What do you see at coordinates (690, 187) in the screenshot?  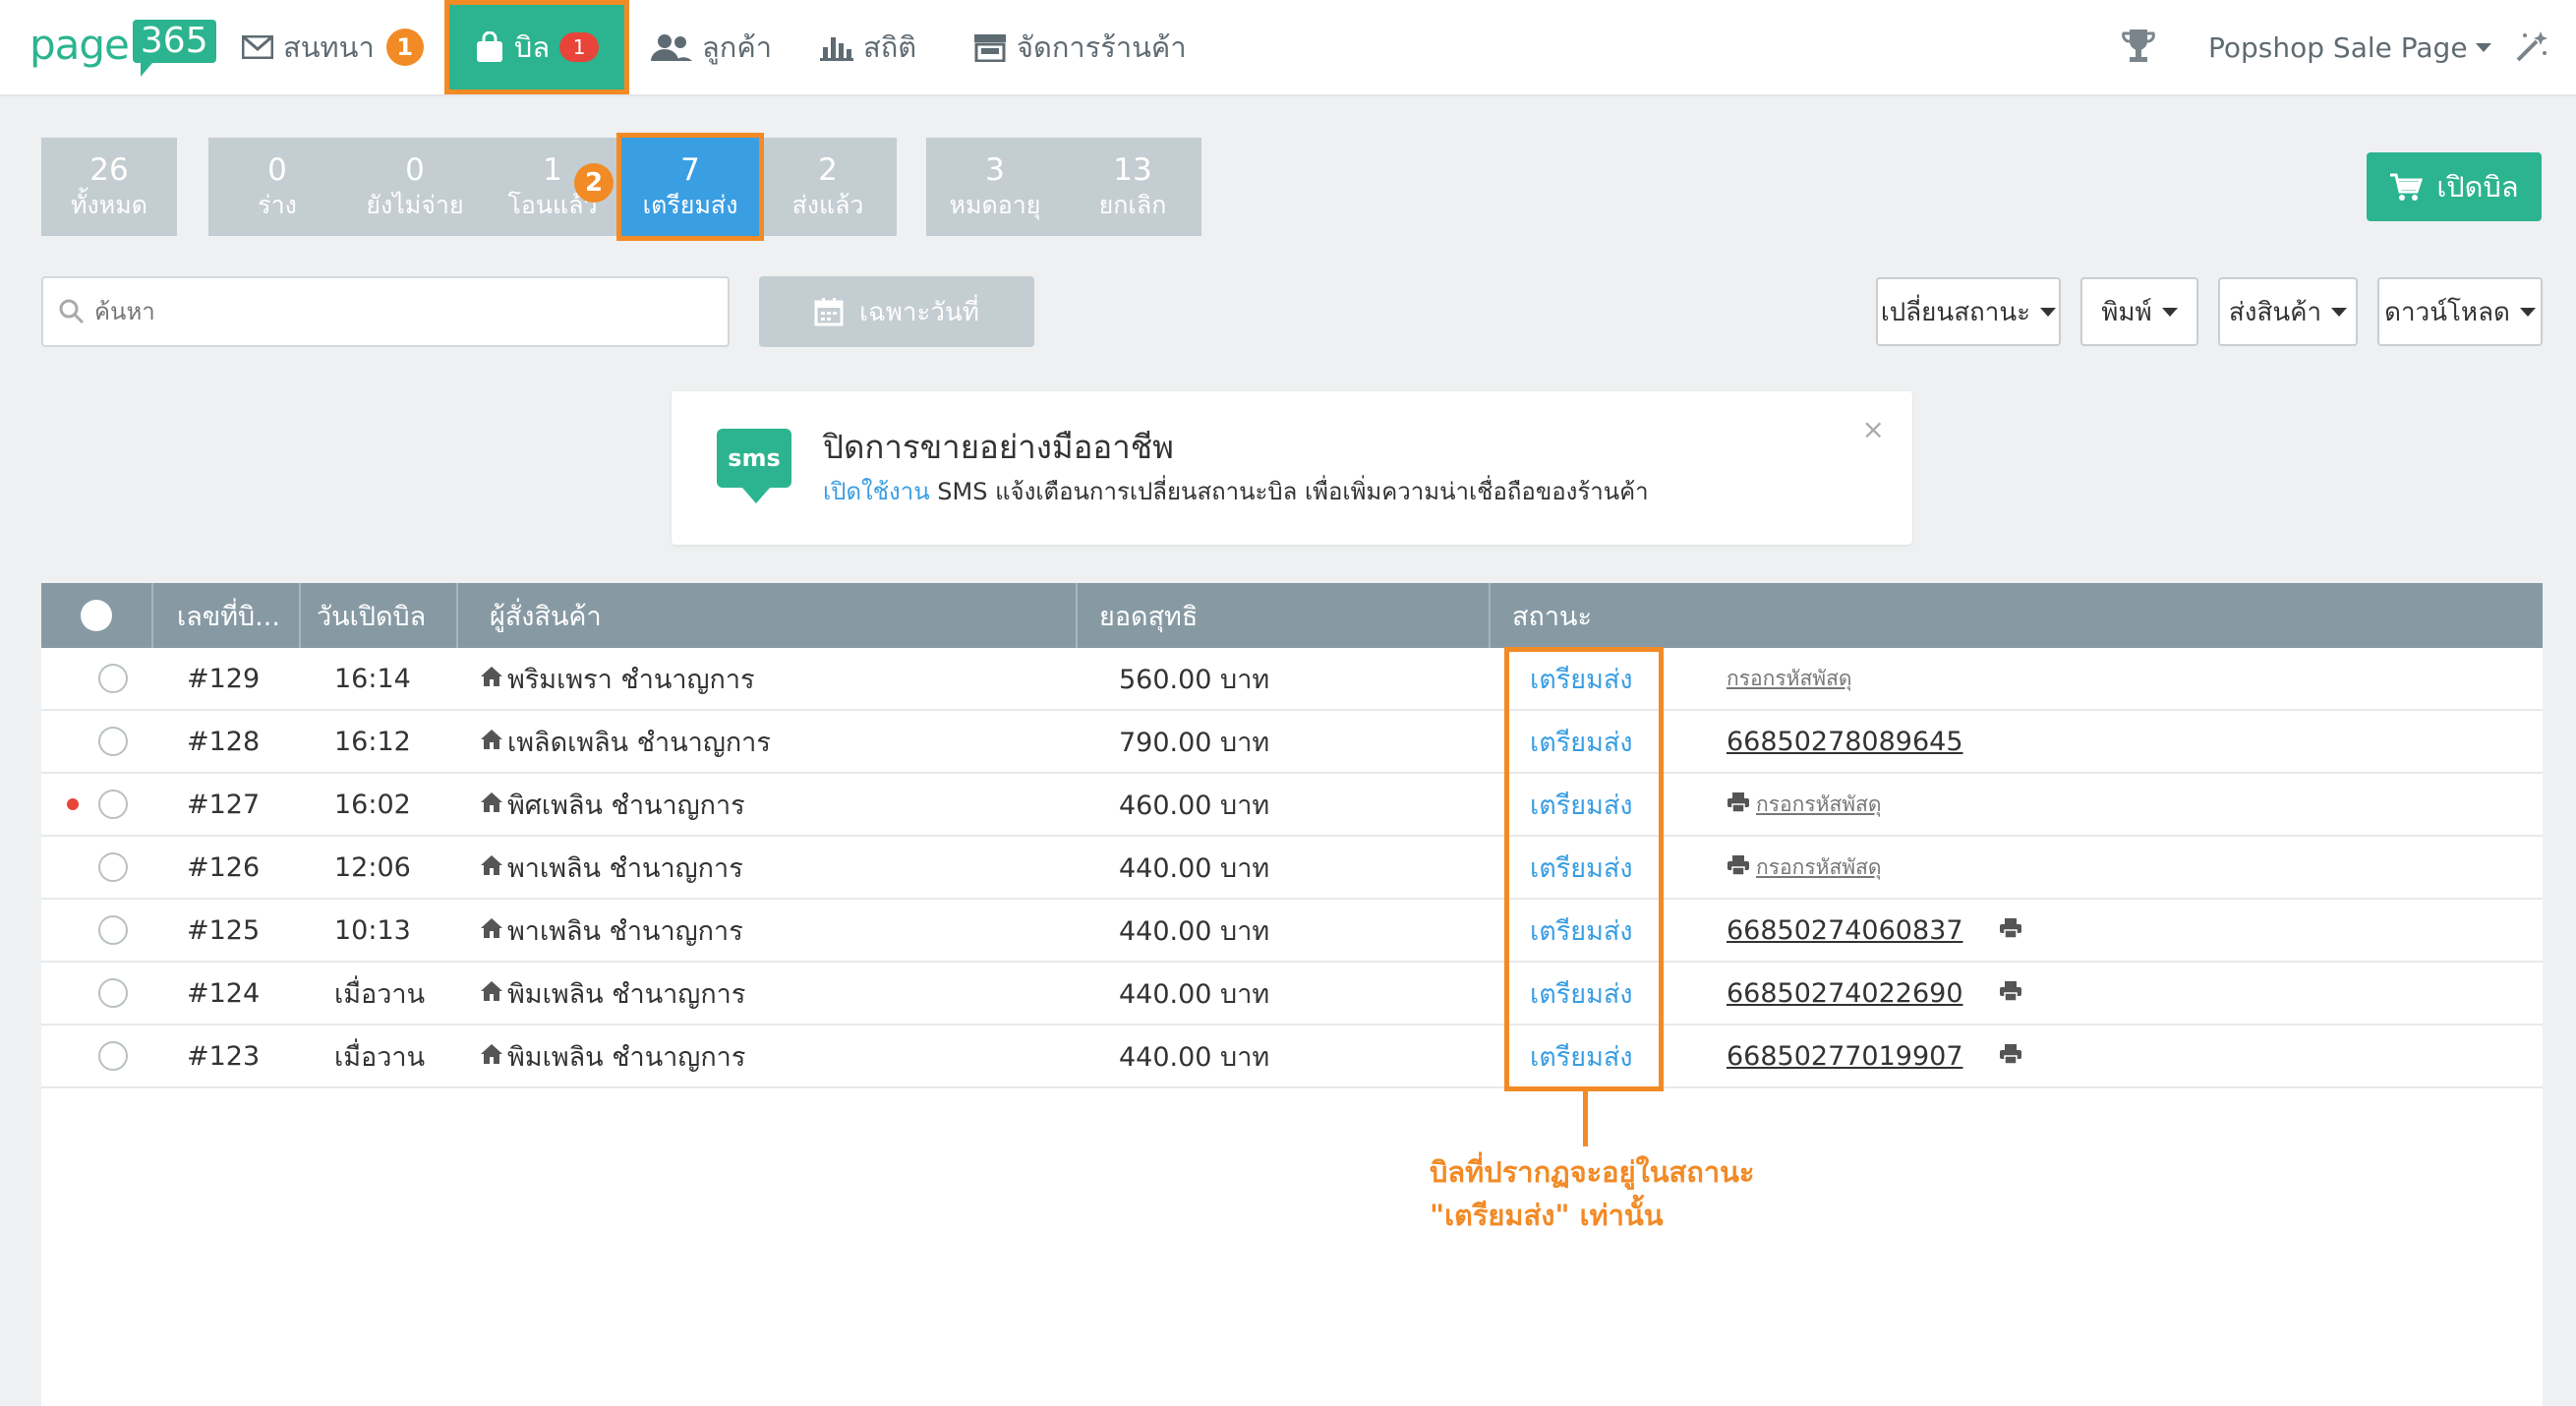 I see `tab-ready-to-ship: 7 เตรียมส่ง` at bounding box center [690, 187].